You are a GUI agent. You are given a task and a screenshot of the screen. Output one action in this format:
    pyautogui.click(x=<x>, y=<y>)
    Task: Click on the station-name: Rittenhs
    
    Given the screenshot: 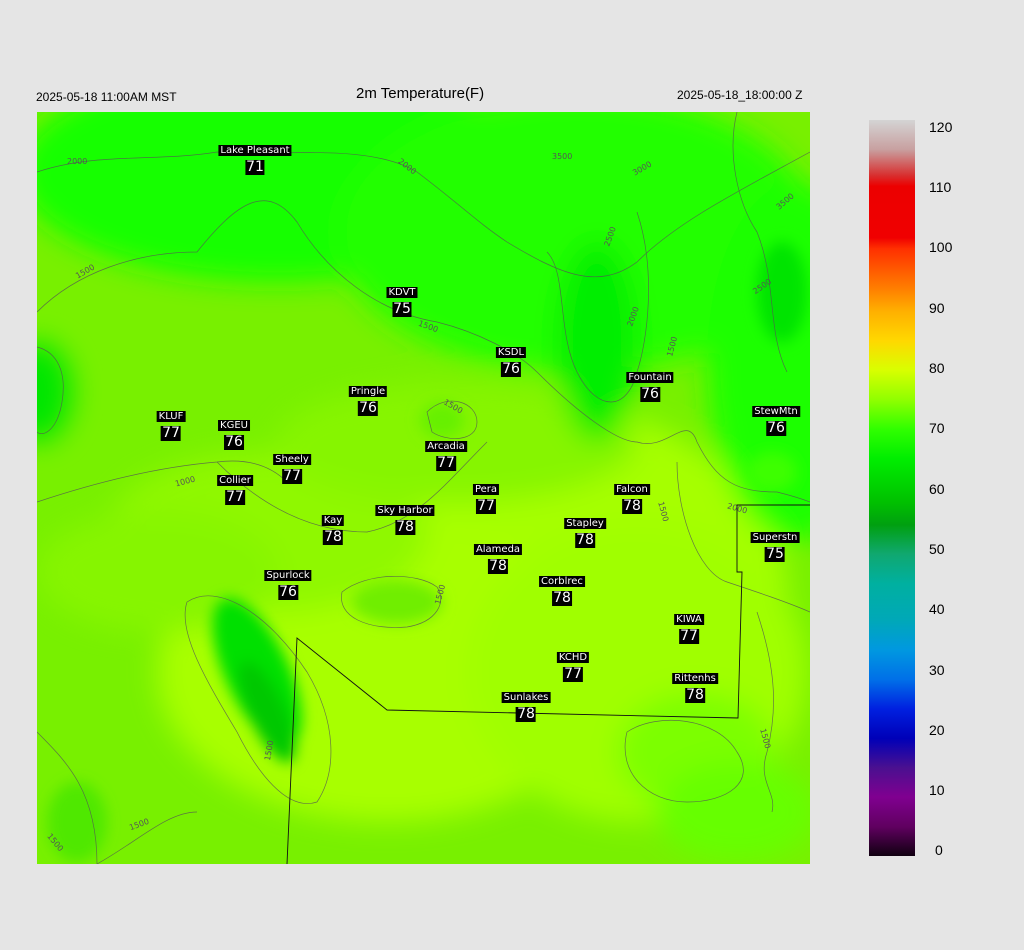 What is the action you would take?
    pyautogui.click(x=695, y=678)
    